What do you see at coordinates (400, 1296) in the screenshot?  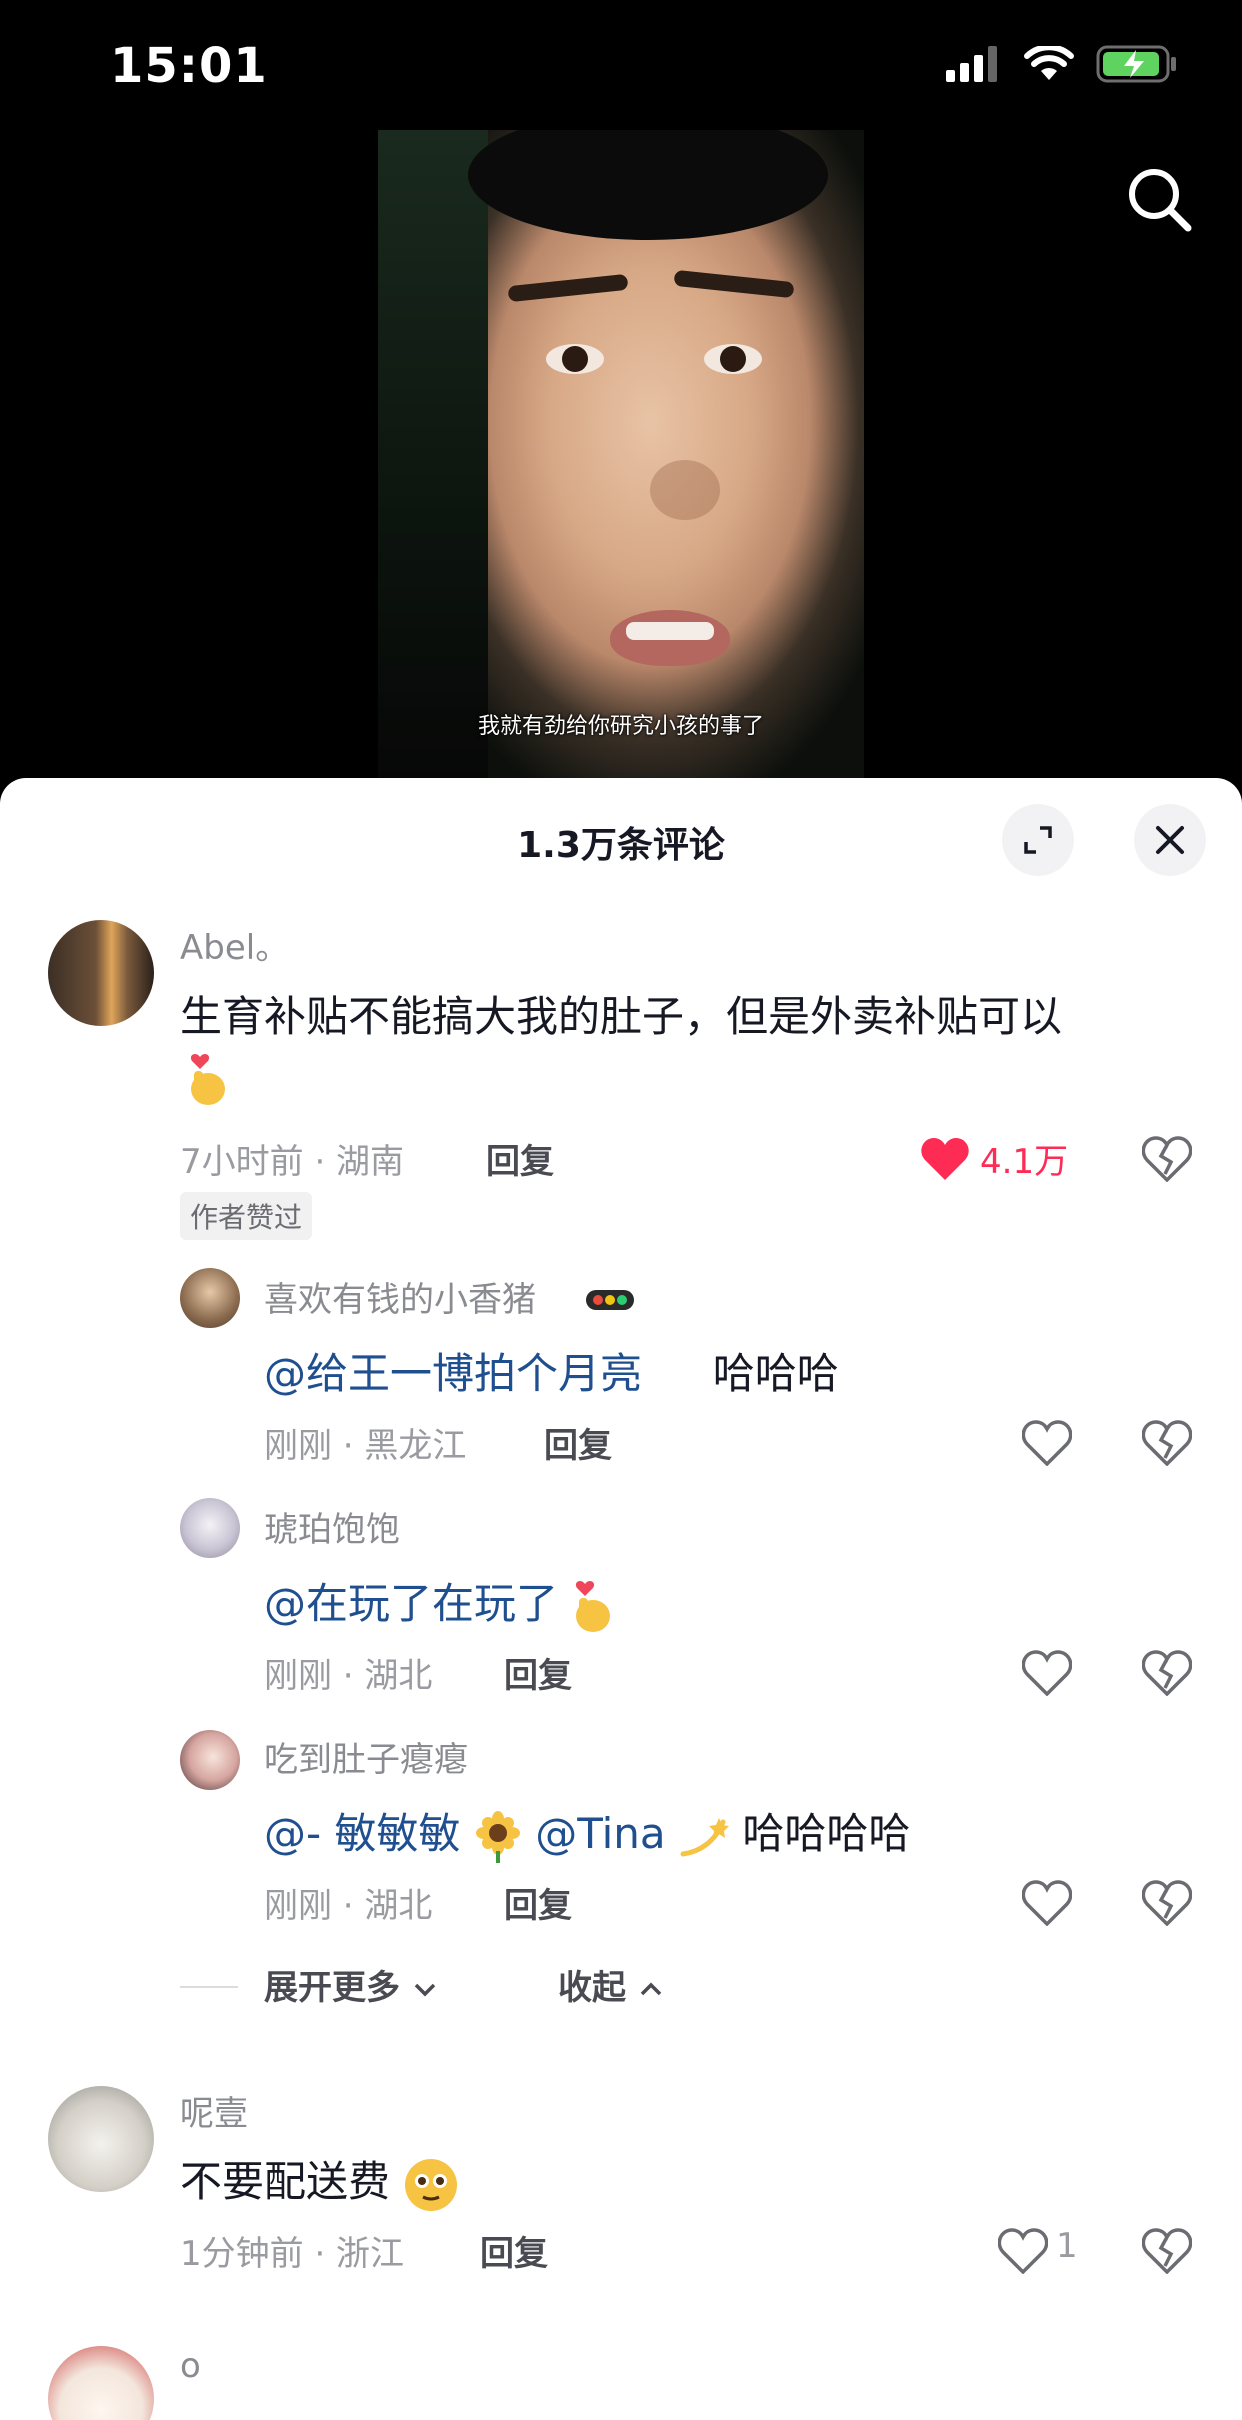 I see `reply-username: 喜欢有钱的小香猪` at bounding box center [400, 1296].